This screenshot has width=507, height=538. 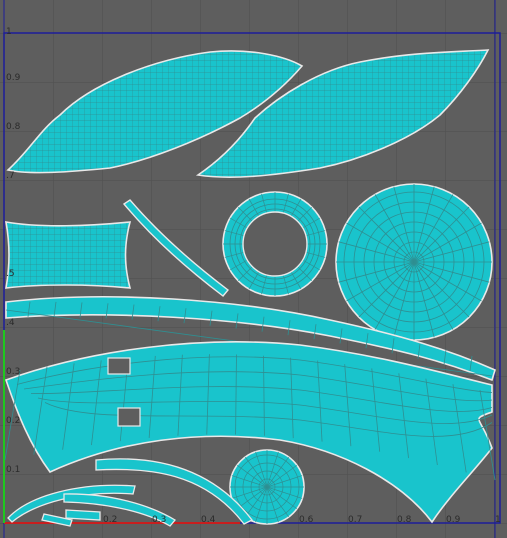 I want to click on tick-y-0.2: 0.2, so click(x=13, y=421).